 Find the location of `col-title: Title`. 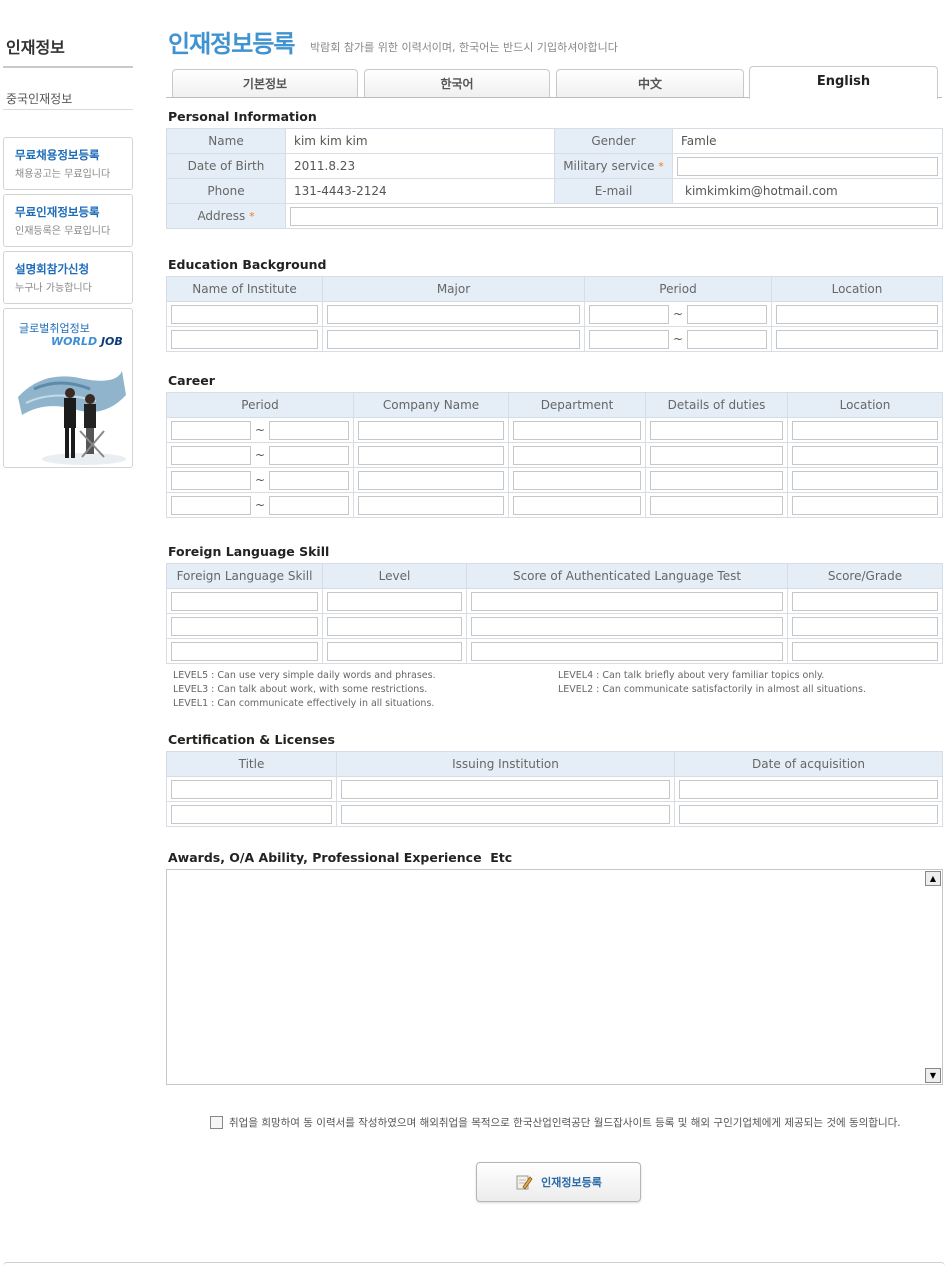

col-title: Title is located at coordinates (251, 764).